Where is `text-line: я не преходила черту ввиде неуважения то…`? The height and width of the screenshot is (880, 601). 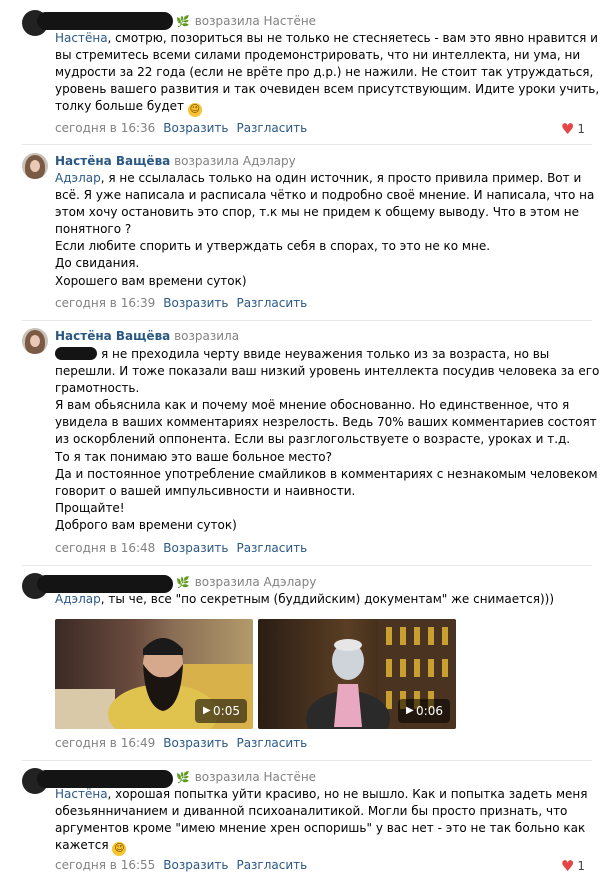 text-line: я не преходила черту ввиде неуважения то… is located at coordinates (322, 354).